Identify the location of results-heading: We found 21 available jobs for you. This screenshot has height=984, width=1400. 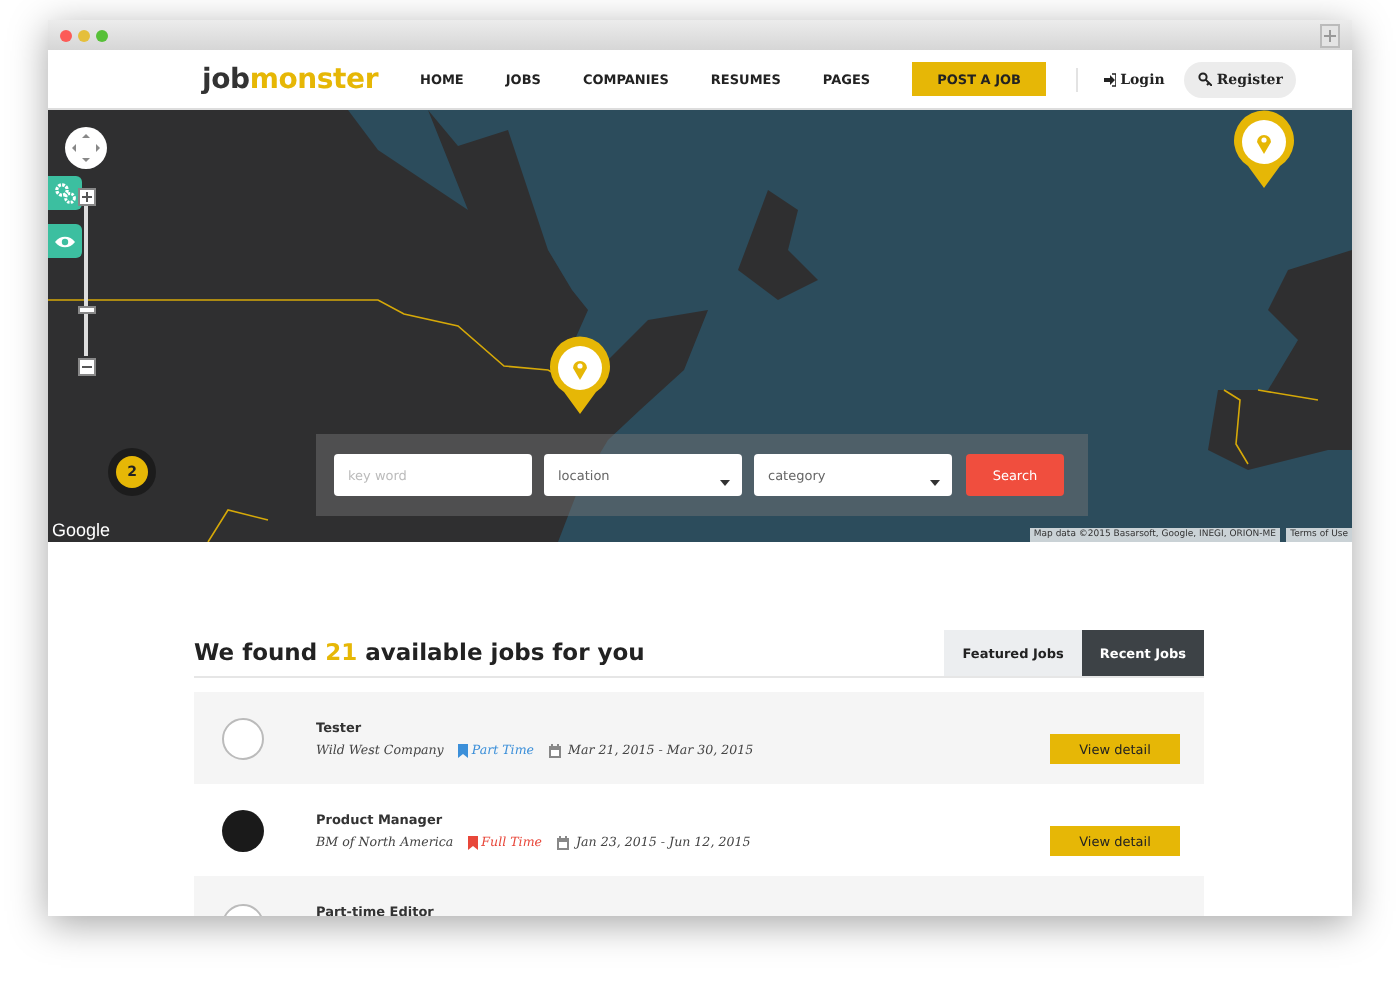
(419, 652).